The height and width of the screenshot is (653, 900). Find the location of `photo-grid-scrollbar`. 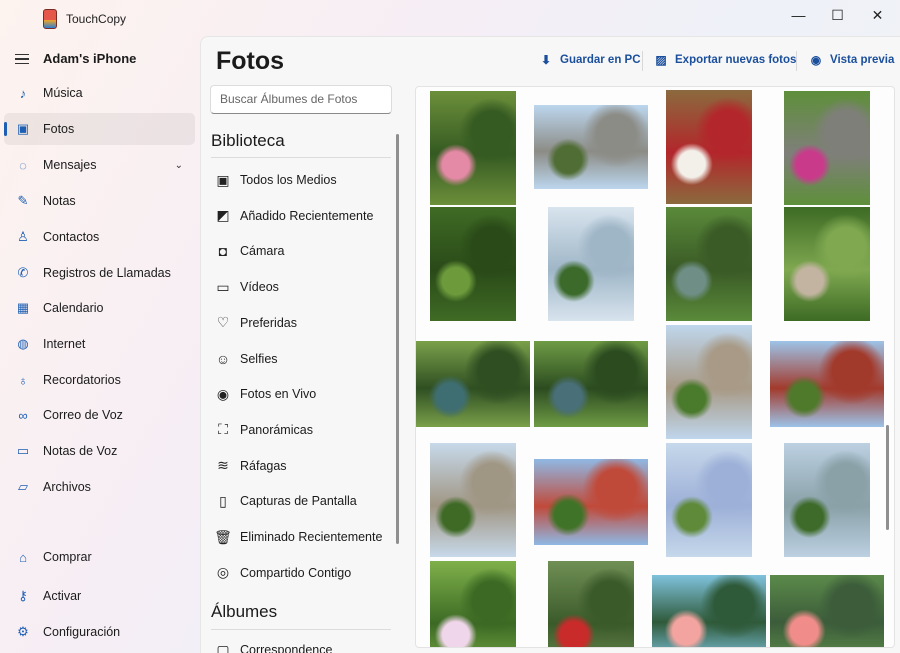

photo-grid-scrollbar is located at coordinates (887, 477).